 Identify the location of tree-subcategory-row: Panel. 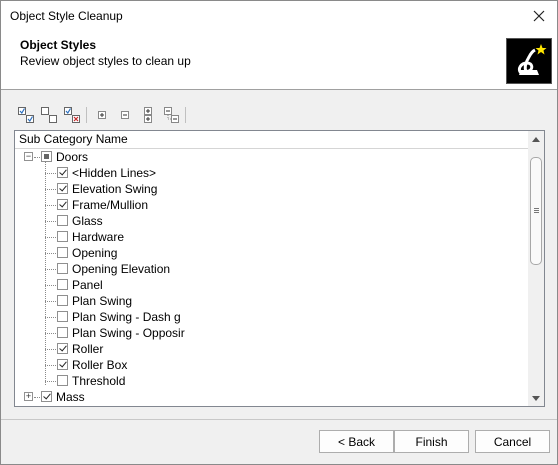
(272, 285).